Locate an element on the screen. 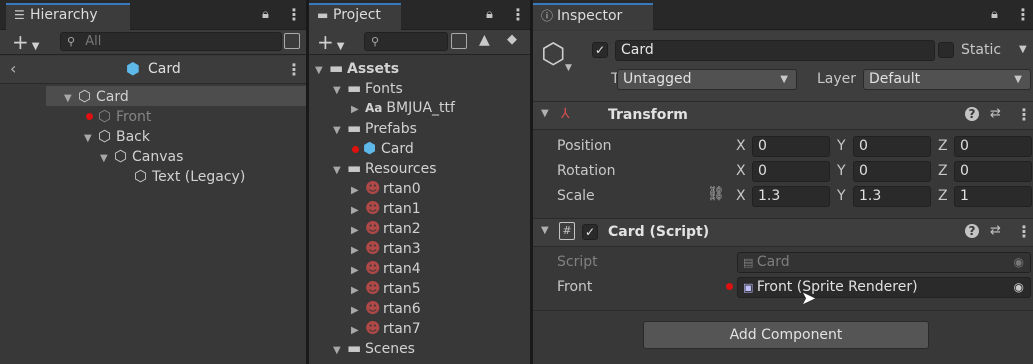 The image size is (1033, 364). asset-sprite-rtan3: ▶ ☻ rtan3 is located at coordinates (386, 248).